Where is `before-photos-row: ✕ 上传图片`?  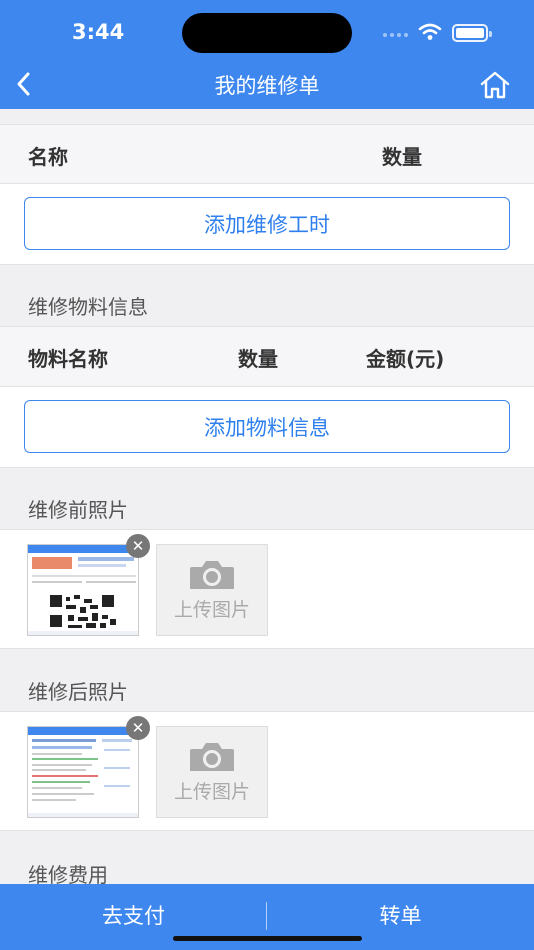
before-photos-row: ✕ 上传图片 is located at coordinates (267, 589).